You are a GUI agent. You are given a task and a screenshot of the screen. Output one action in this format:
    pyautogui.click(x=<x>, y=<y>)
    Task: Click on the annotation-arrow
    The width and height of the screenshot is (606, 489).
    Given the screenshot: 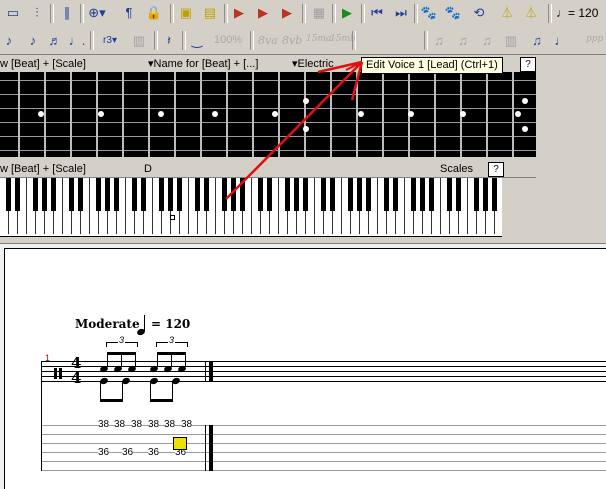 What is the action you would take?
    pyautogui.click(x=294, y=130)
    